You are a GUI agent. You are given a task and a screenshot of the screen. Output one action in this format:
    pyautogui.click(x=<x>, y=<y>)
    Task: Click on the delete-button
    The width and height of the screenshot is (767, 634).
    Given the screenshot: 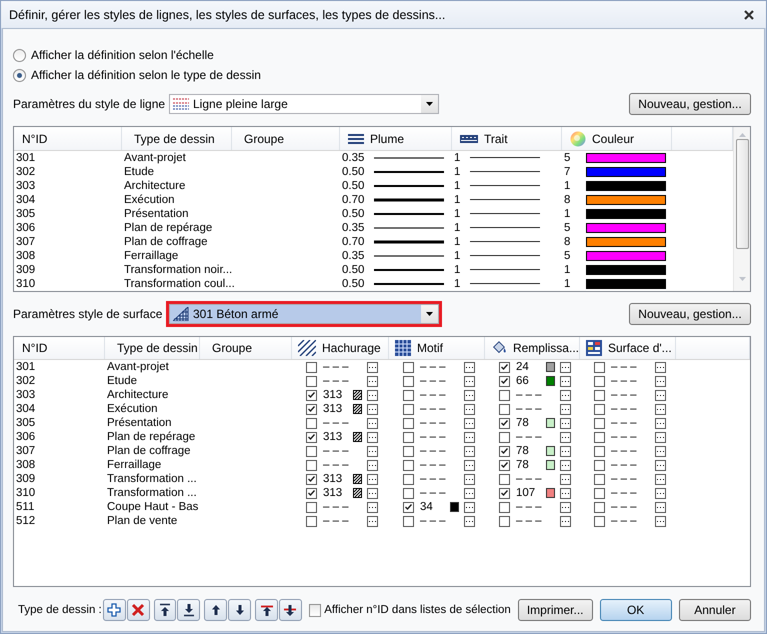 What is the action you would take?
    pyautogui.click(x=138, y=610)
    